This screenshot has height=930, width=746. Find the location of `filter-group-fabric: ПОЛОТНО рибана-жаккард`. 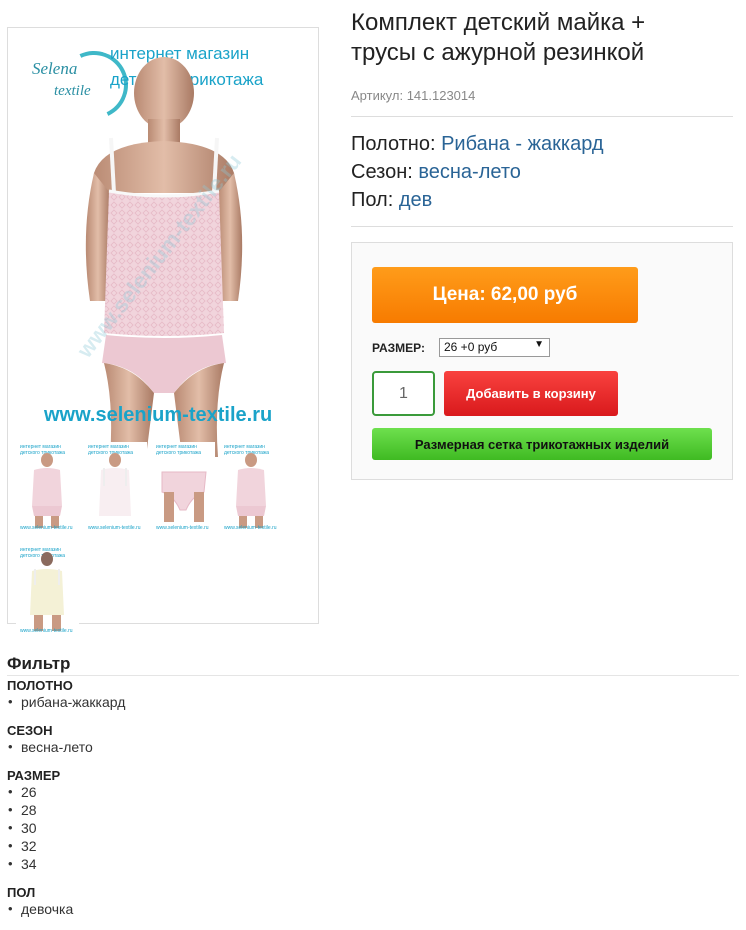

filter-group-fabric: ПОЛОТНО рибана-жаккард is located at coordinates (373, 694).